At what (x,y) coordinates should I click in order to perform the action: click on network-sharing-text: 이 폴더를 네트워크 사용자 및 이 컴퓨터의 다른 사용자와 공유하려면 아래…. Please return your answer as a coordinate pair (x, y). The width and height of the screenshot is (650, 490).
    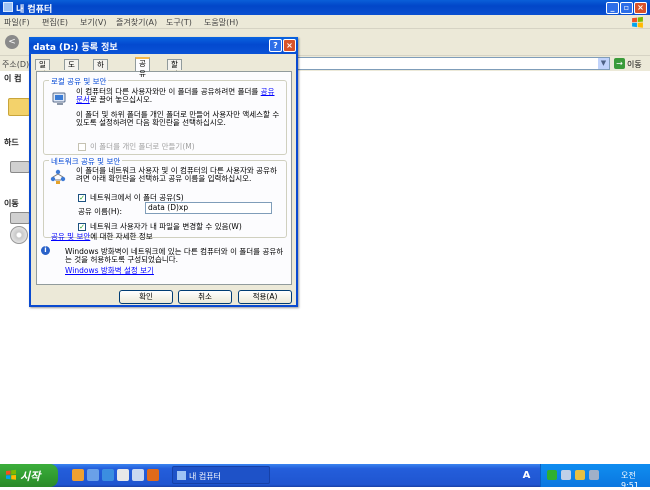
    Looking at the image, I should click on (176, 174).